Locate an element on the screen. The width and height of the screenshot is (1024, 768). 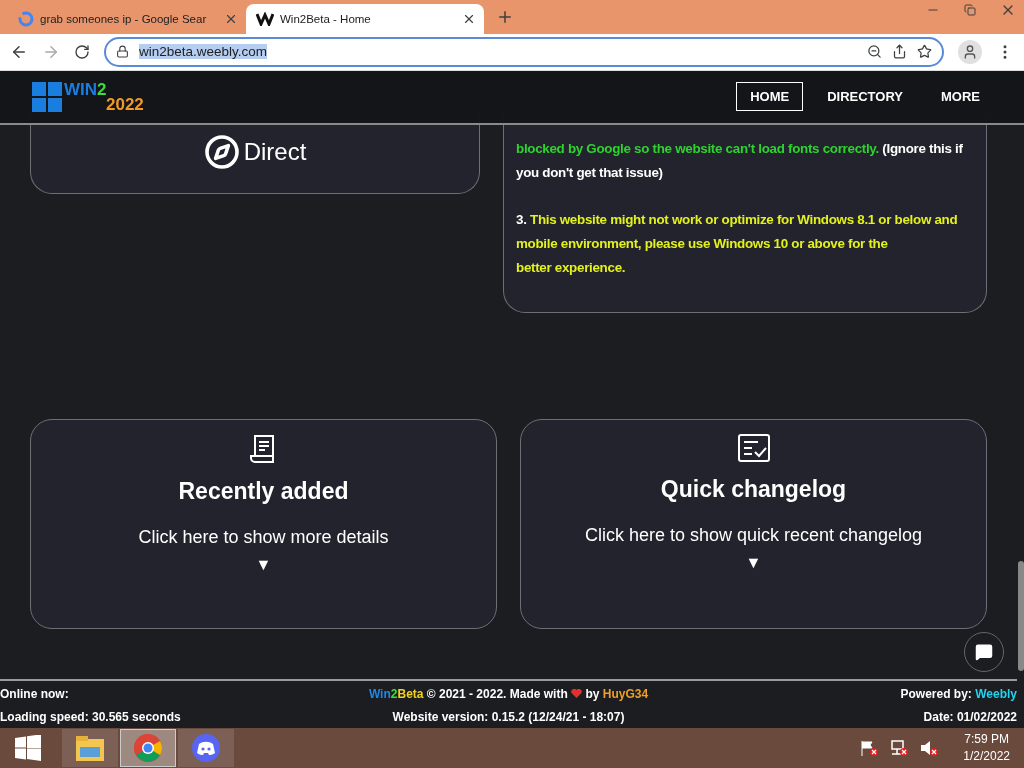
date-text: Date: 01/02/2022 is located at coordinates (970, 717).